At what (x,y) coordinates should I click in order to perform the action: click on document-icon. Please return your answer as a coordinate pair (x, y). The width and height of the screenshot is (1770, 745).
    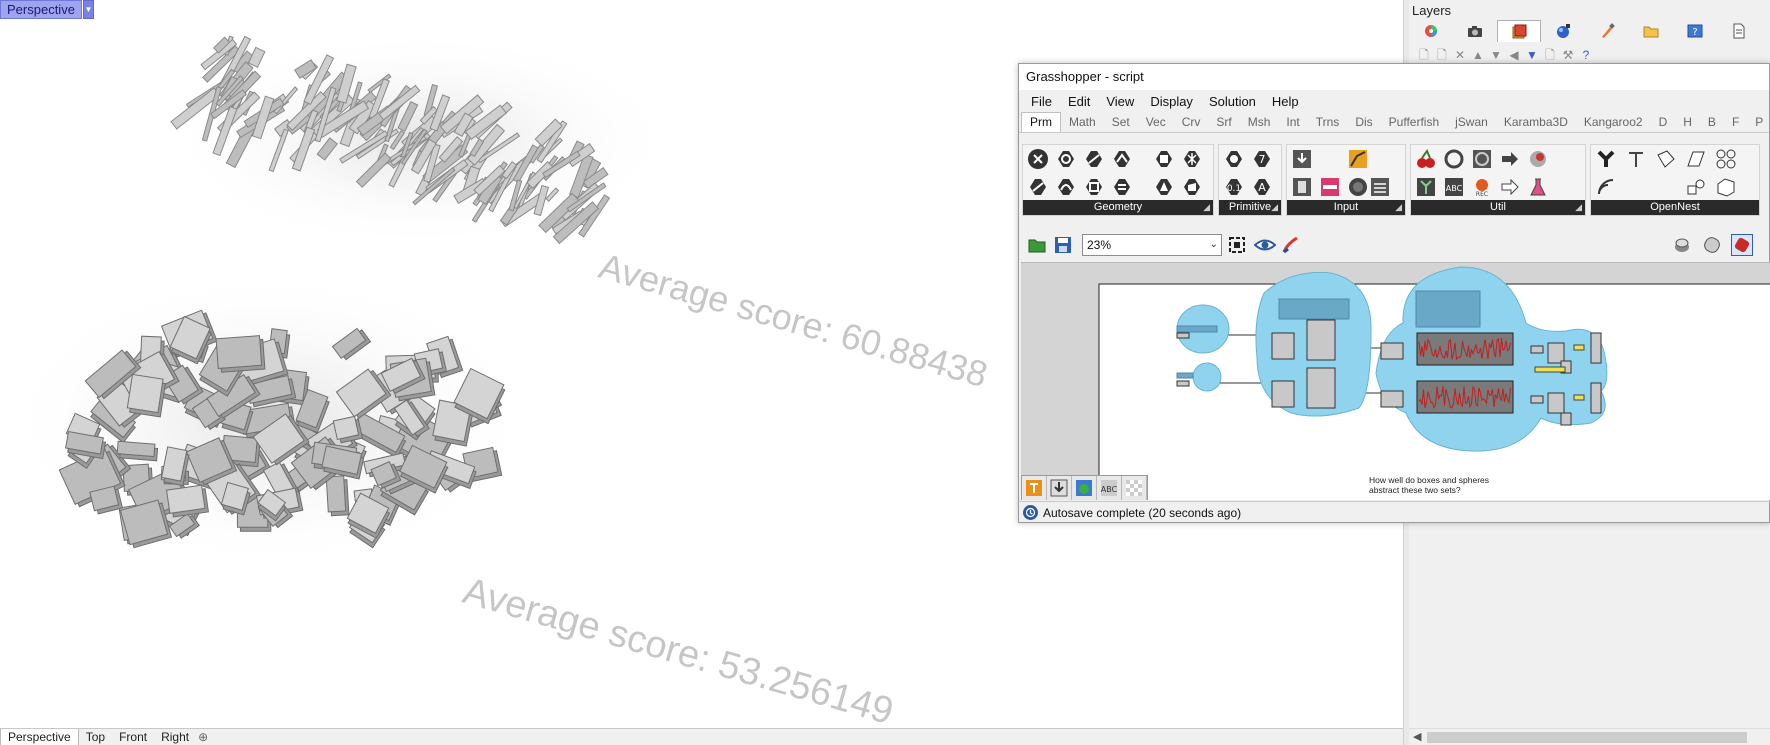
    Looking at the image, I should click on (1739, 31).